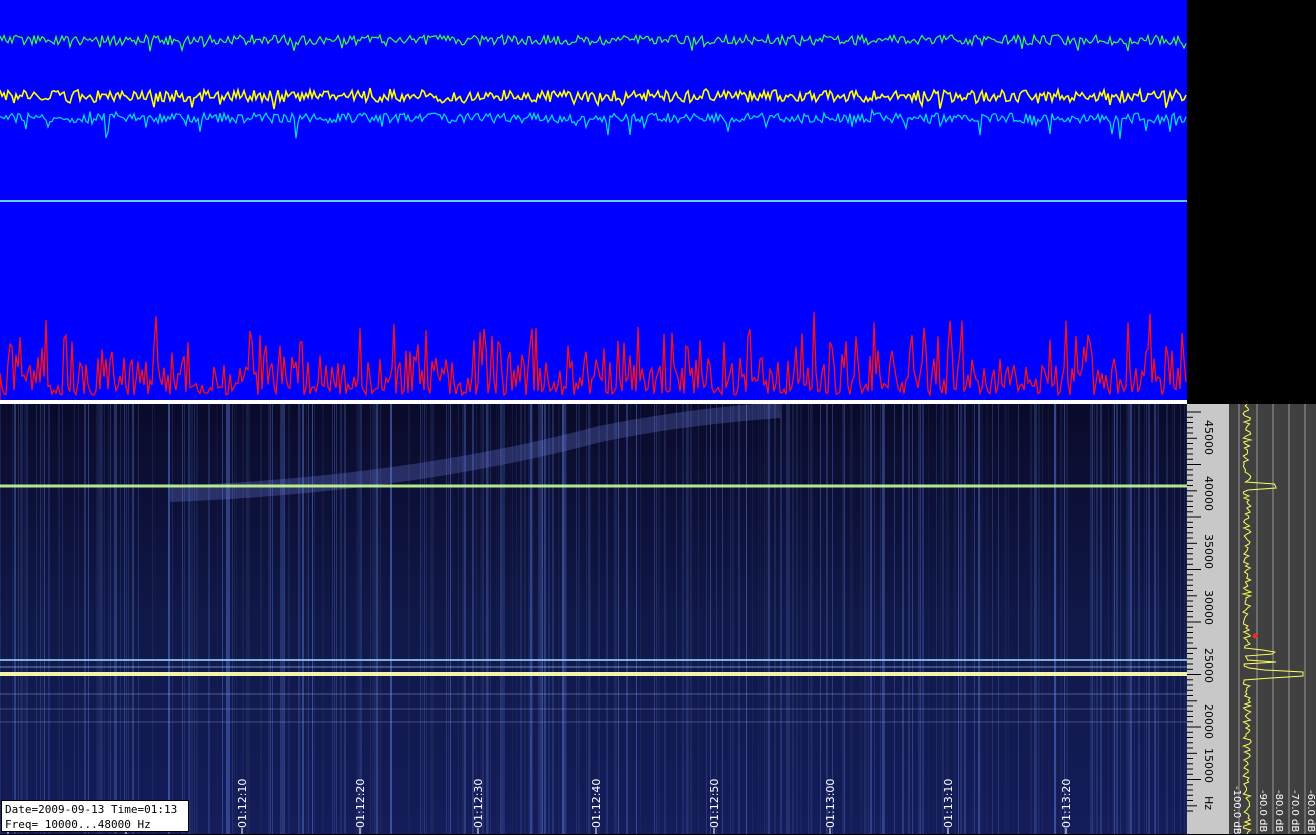 This screenshot has height=835, width=1316. What do you see at coordinates (593, 42) in the screenshot?
I see `green-trace` at bounding box center [593, 42].